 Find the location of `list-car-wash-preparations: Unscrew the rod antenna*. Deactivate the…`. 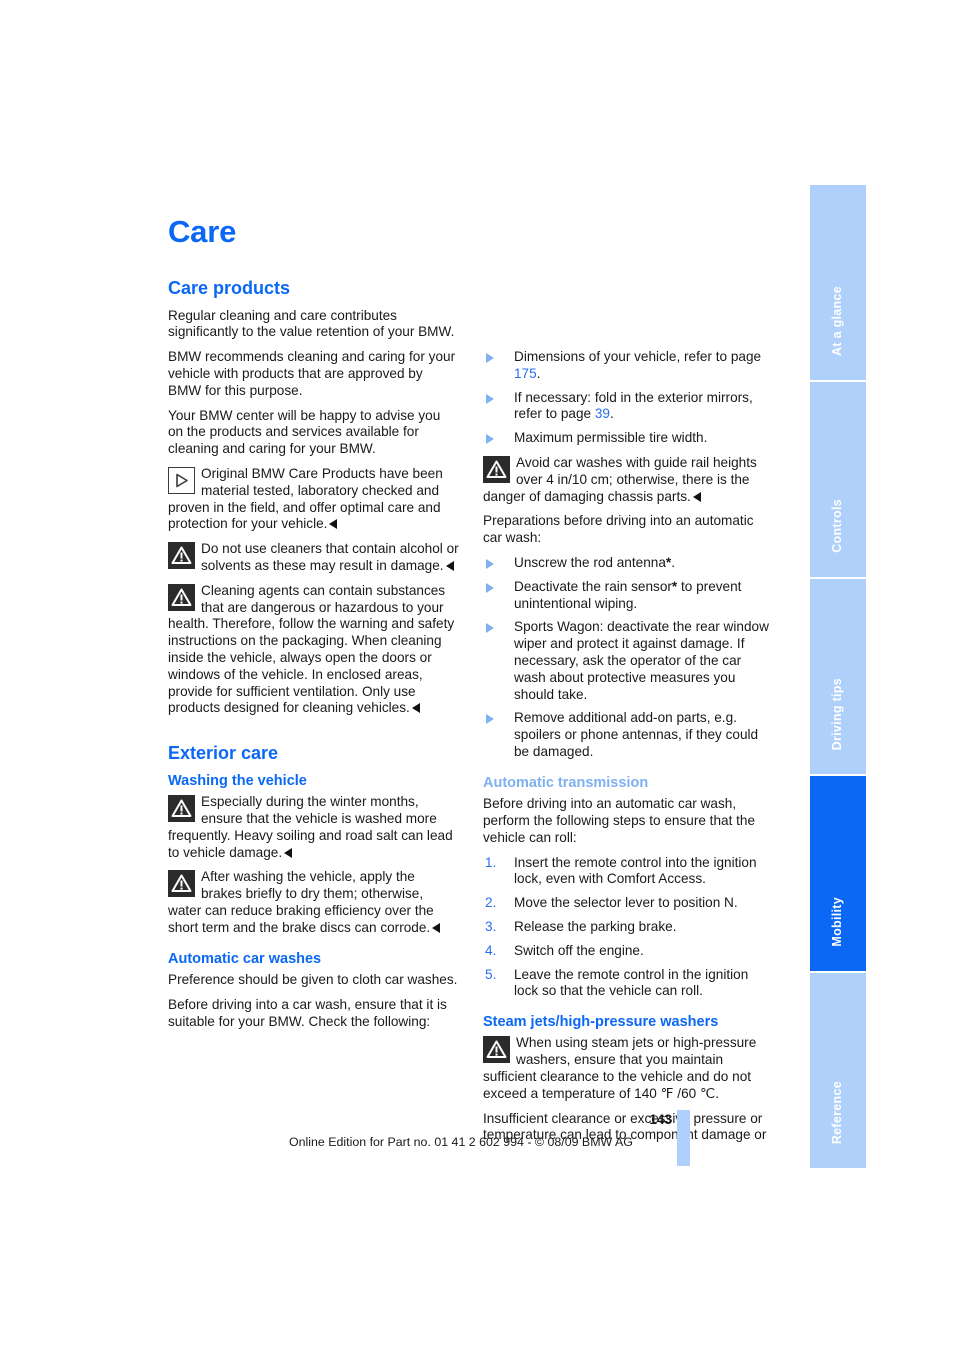

list-car-wash-preparations: Unscrew the rod antenna*. Deactivate the… is located at coordinates (628, 658).